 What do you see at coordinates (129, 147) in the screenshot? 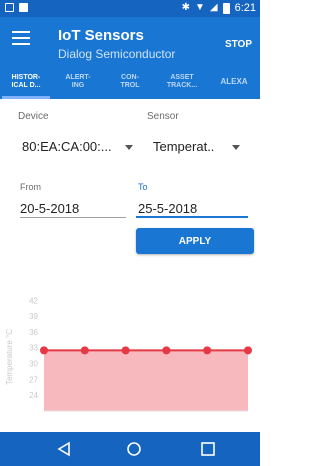
I see `device-dropdown-caret-icon` at bounding box center [129, 147].